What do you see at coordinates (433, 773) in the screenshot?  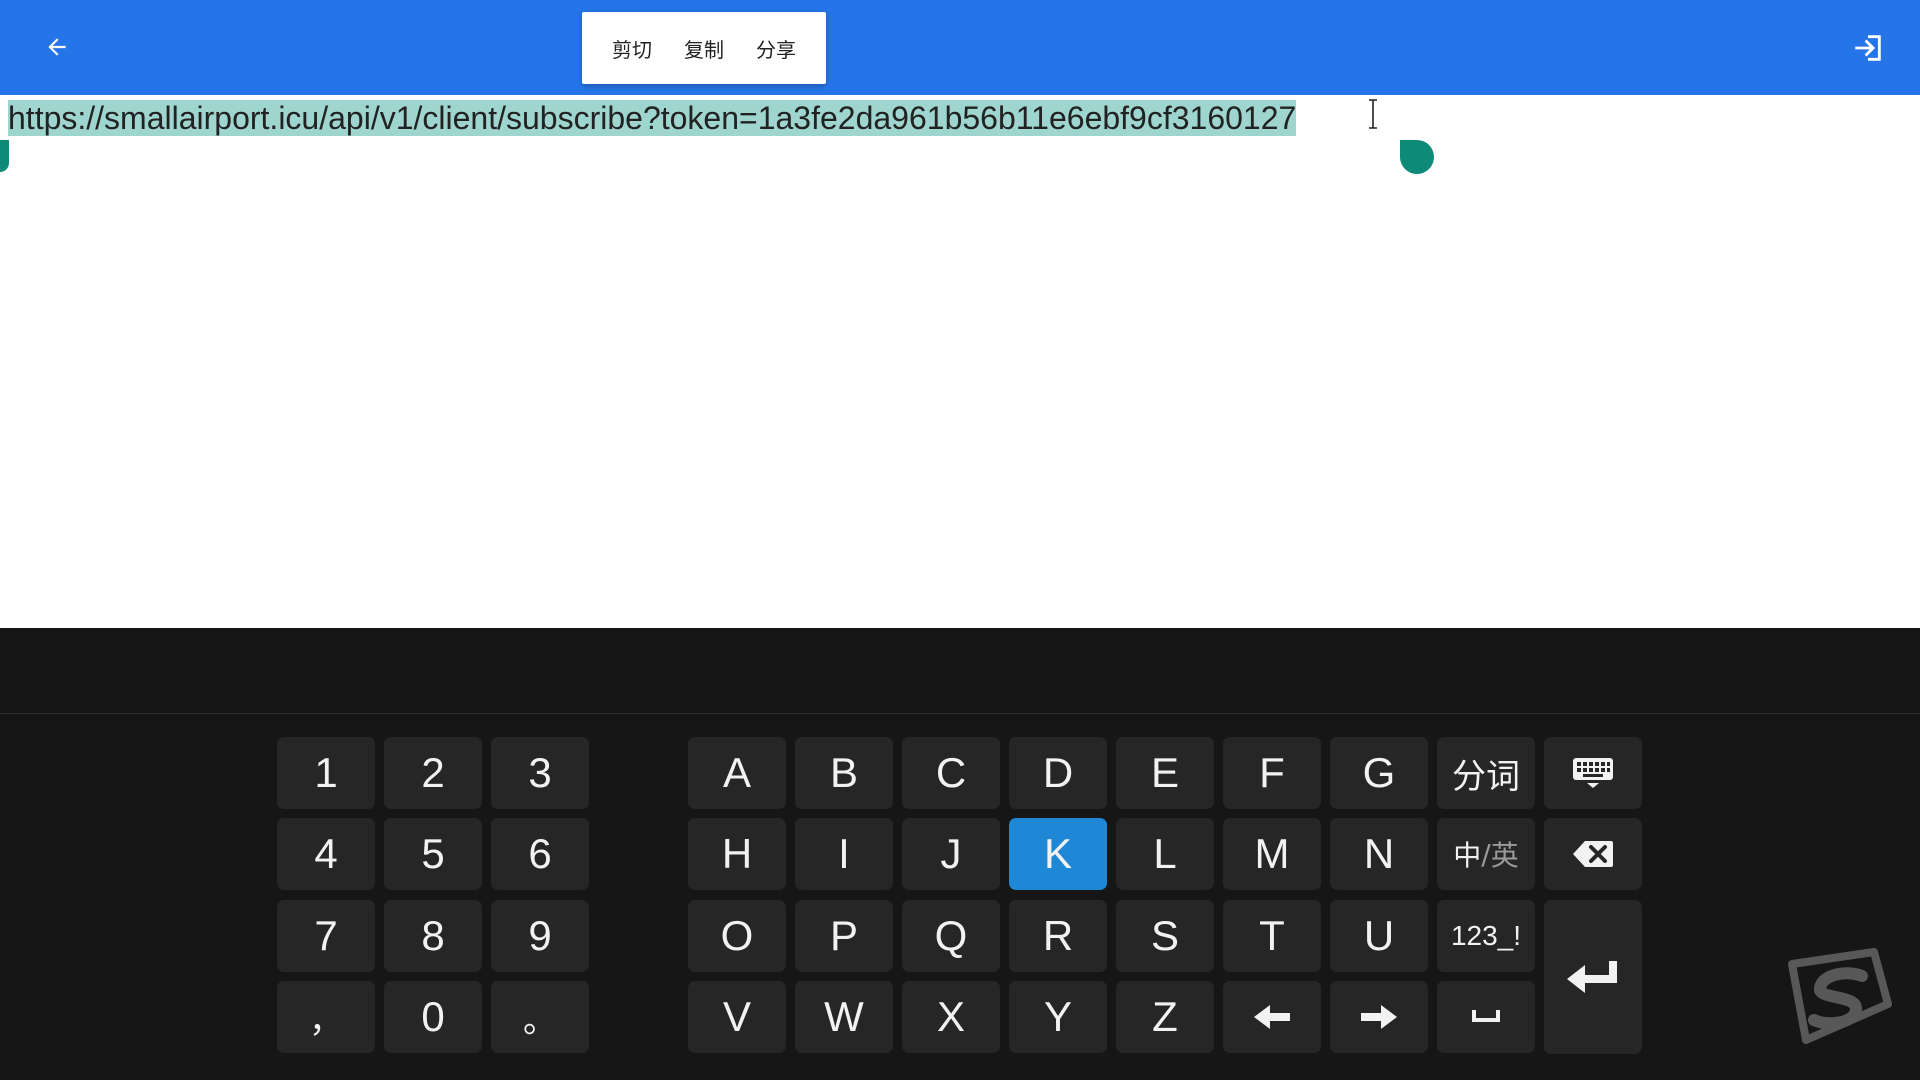 I see `key-2: 2` at bounding box center [433, 773].